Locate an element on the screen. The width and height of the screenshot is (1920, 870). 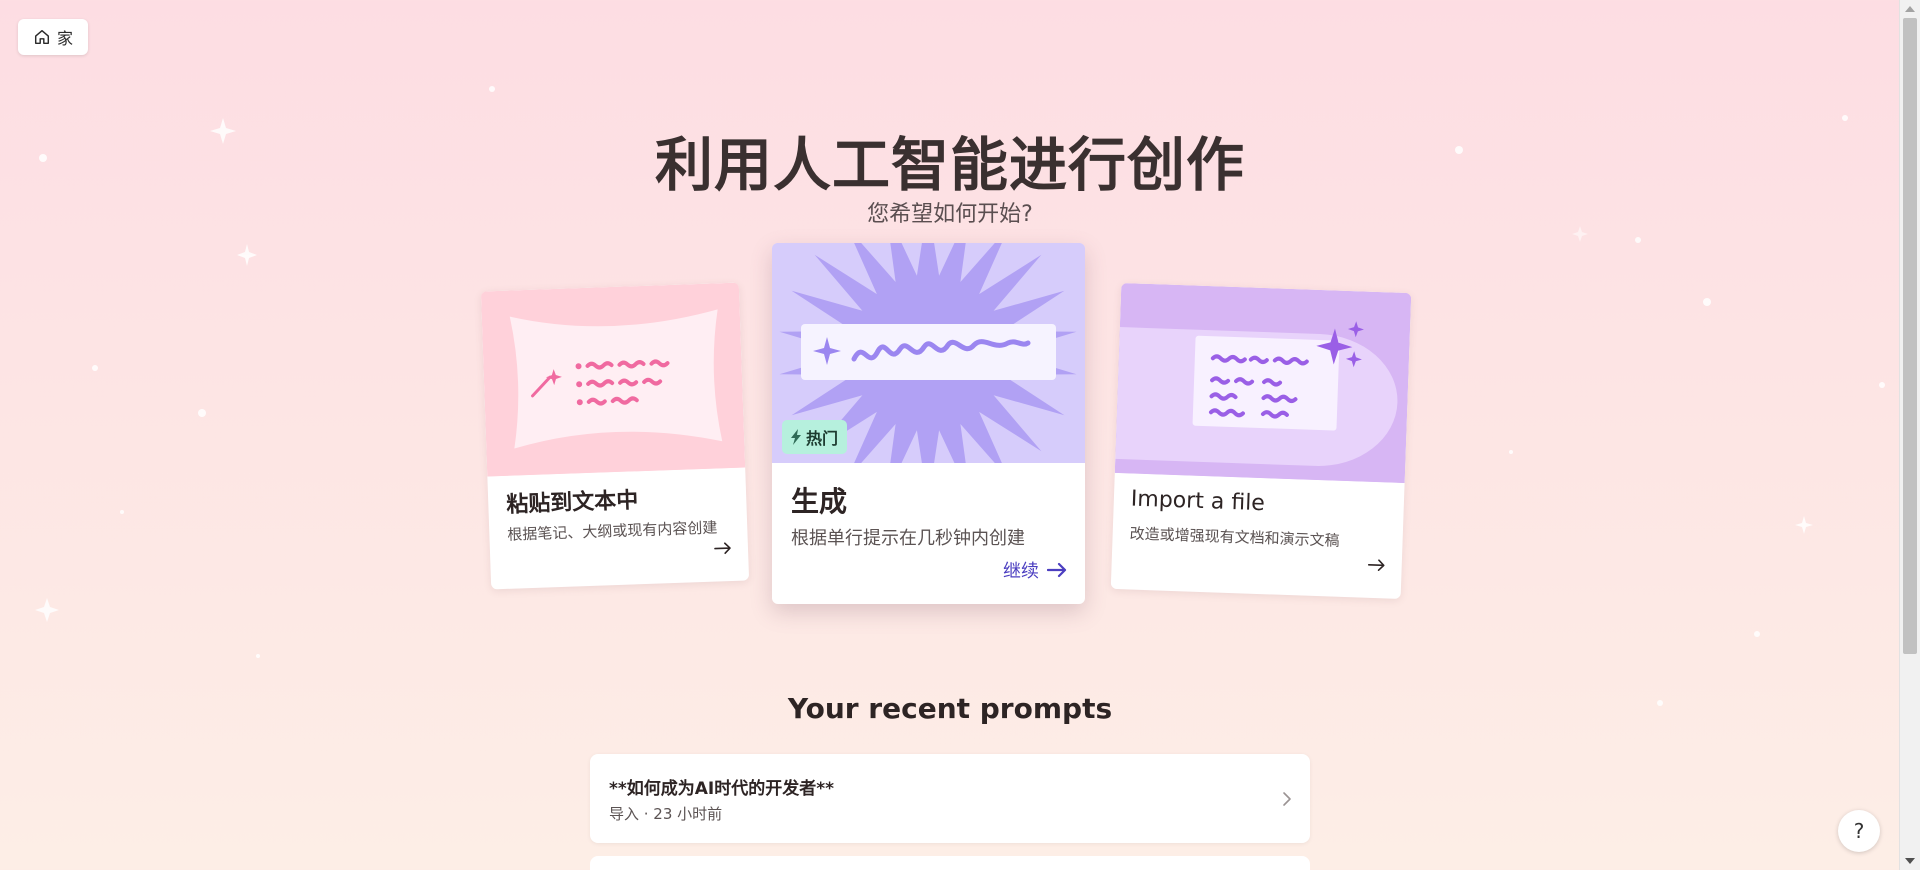
trending-badge: 热门 is located at coordinates (815, 437).